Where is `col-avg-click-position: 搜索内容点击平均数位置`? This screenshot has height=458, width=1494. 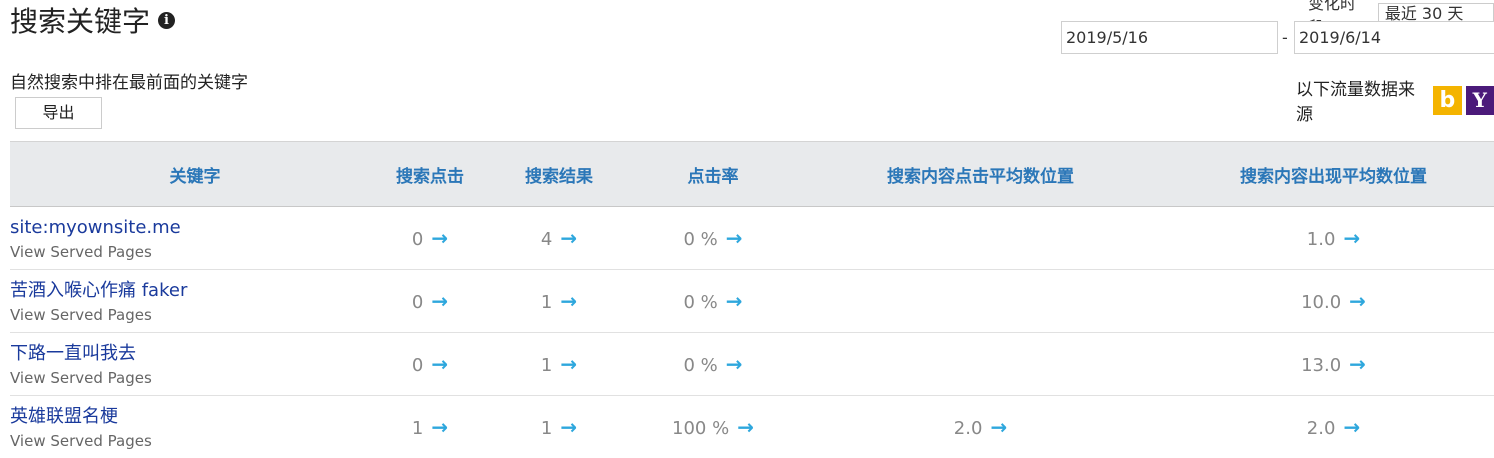 col-avg-click-position: 搜索内容点击平均数位置 is located at coordinates (980, 174).